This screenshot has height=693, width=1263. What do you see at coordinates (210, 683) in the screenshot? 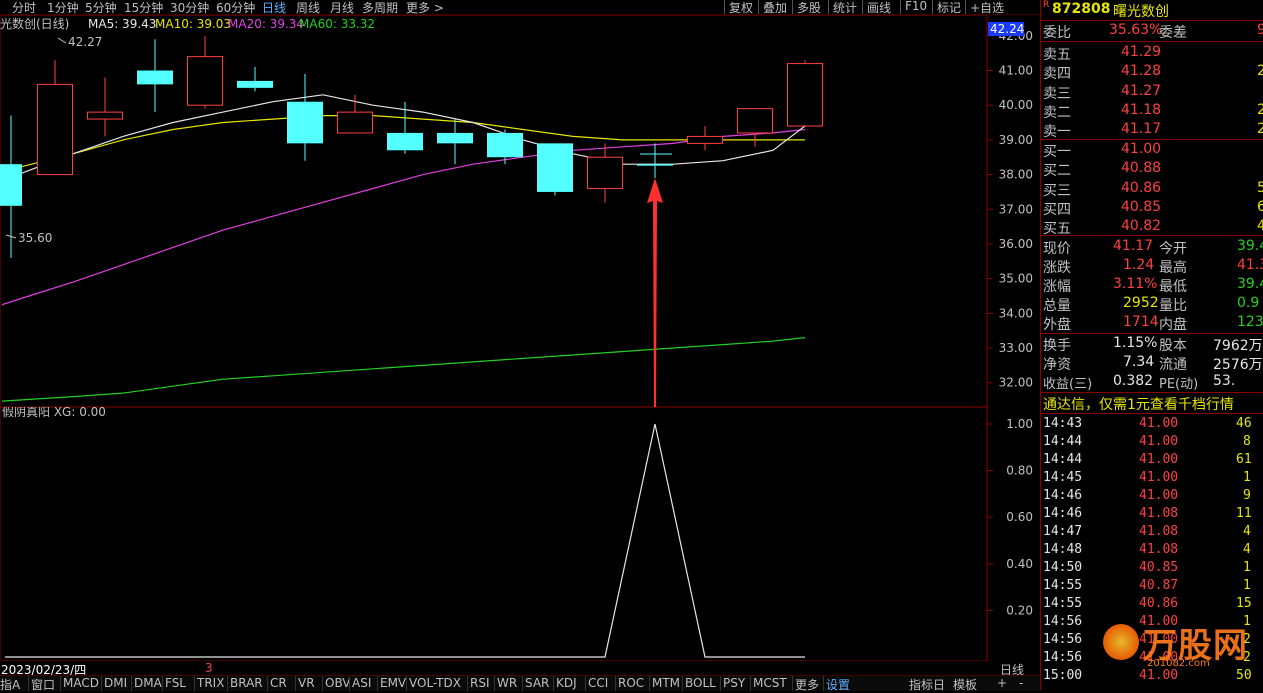
I see `indicator-tab-6: TRIX` at bounding box center [210, 683].